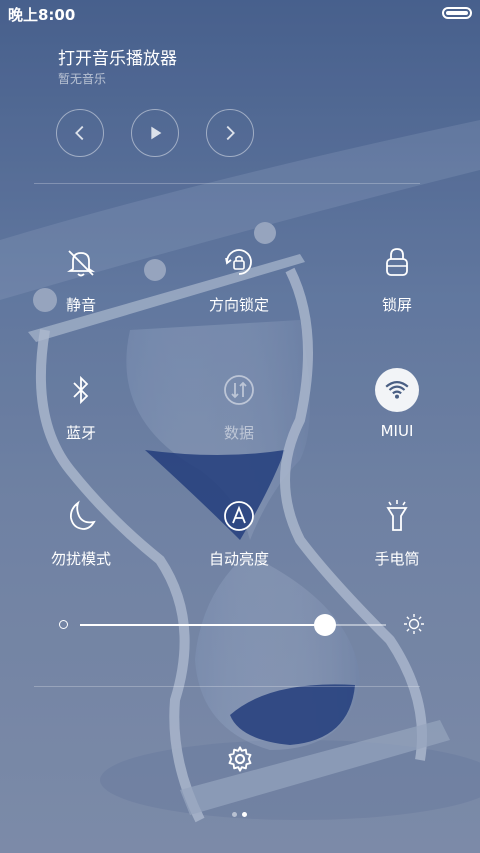  I want to click on toggle-mute: 静音, so click(81, 282).